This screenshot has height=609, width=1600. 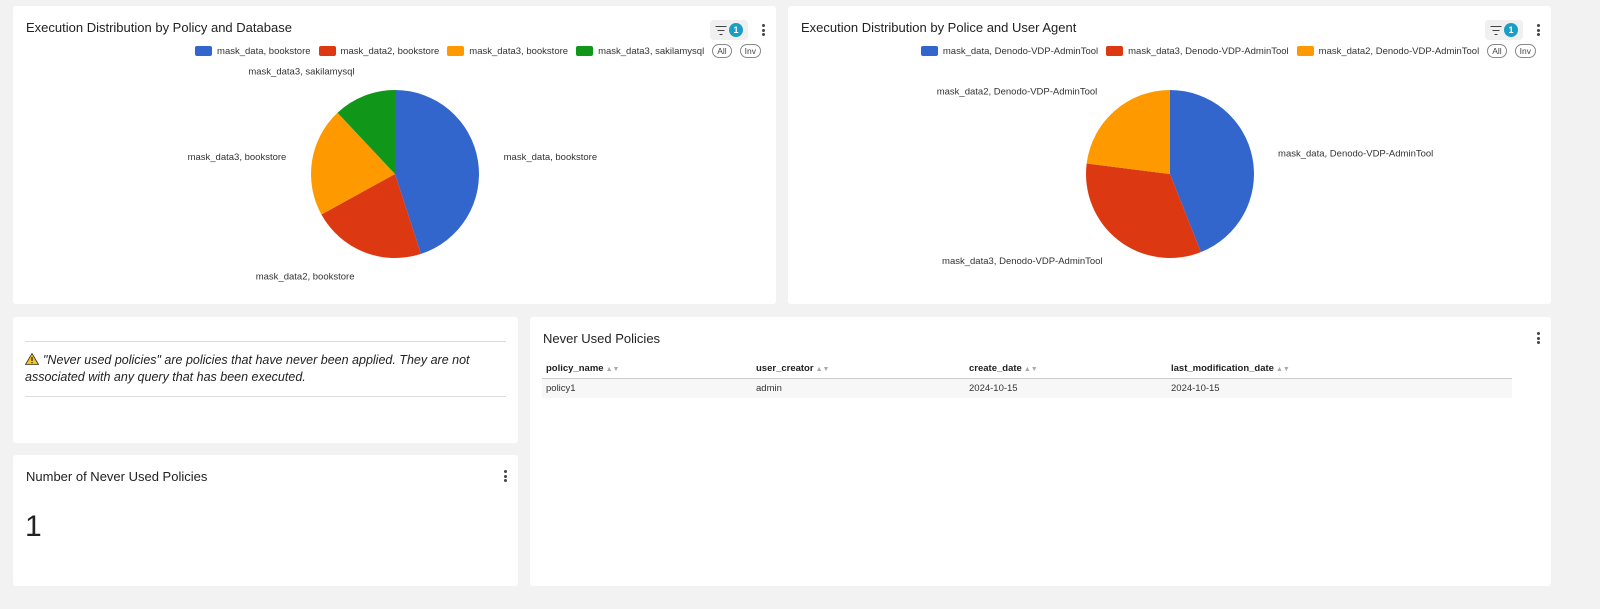 What do you see at coordinates (858, 388) in the screenshot?
I see `cell-user-creator: admin` at bounding box center [858, 388].